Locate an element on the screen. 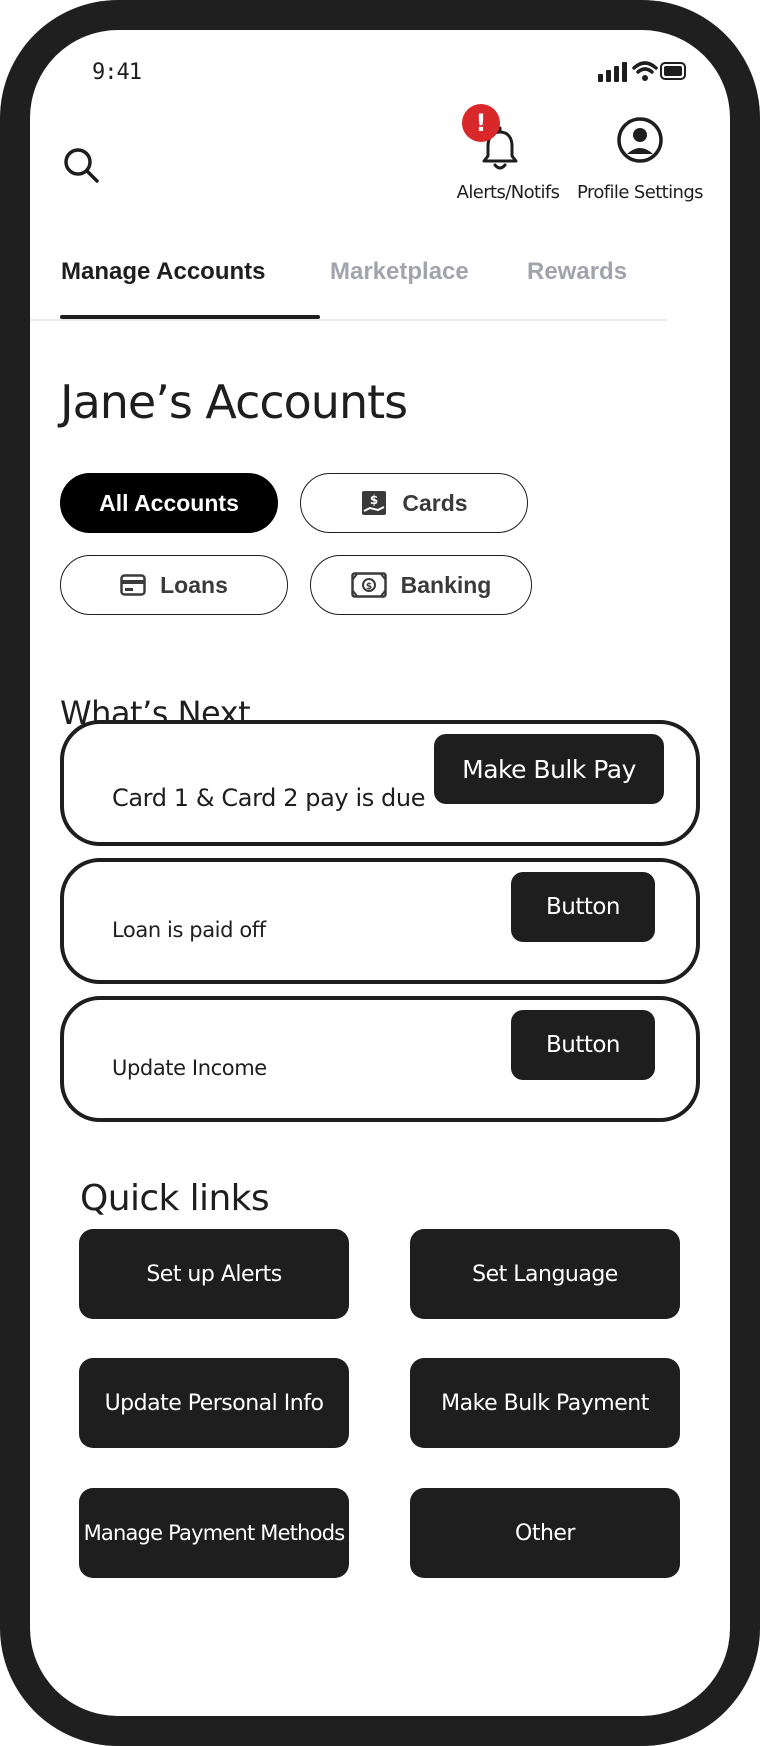 The image size is (760, 1746). filter-chip-banking: $ Banking is located at coordinates (421, 585).